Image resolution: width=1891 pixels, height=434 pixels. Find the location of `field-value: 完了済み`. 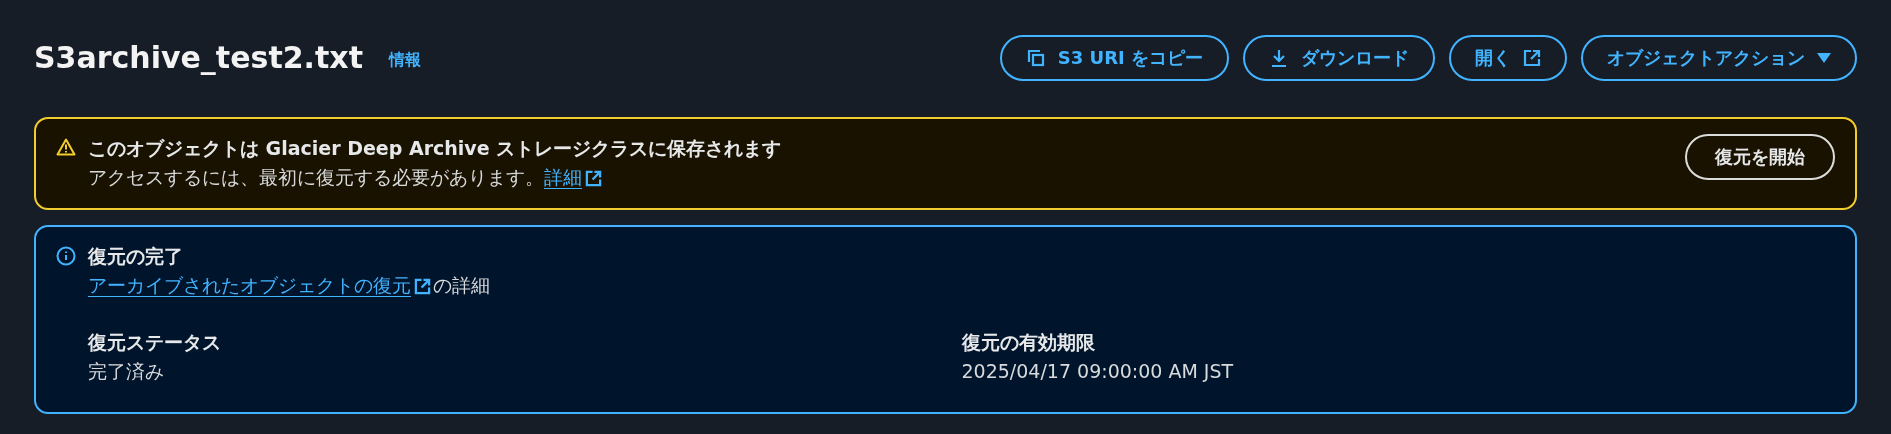

field-value: 完了済み is located at coordinates (126, 371).